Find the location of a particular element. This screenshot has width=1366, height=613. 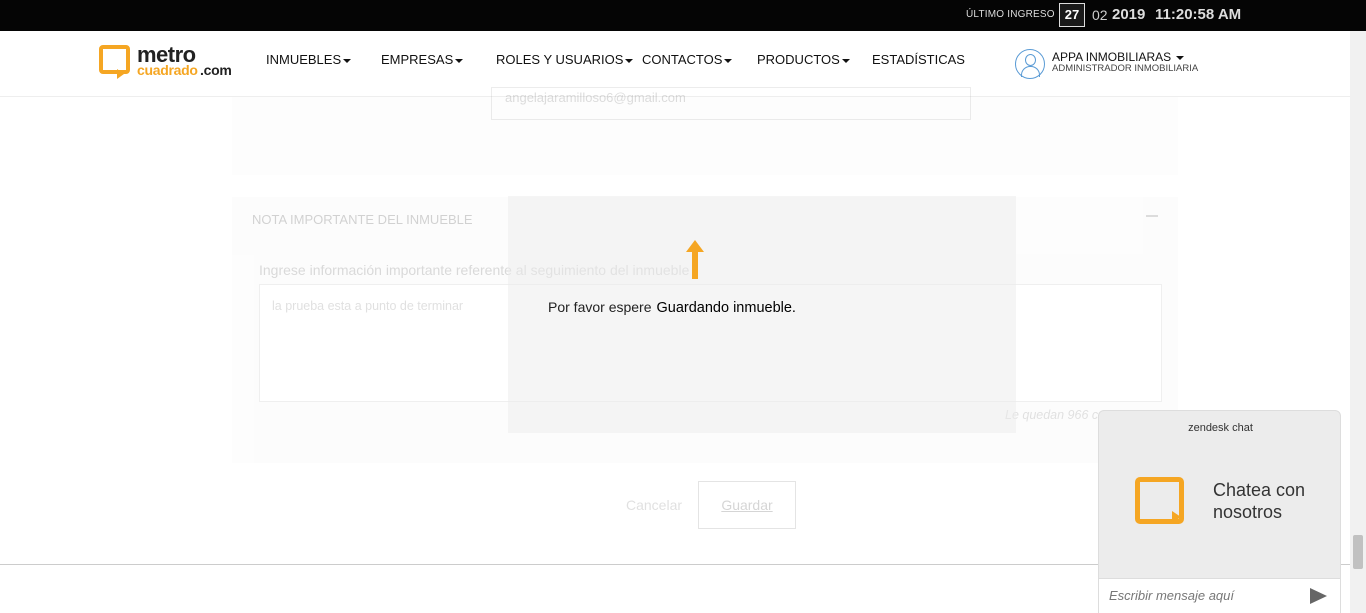

metrocuadrado-logo: metro cuadrado .com is located at coordinates (169, 62).